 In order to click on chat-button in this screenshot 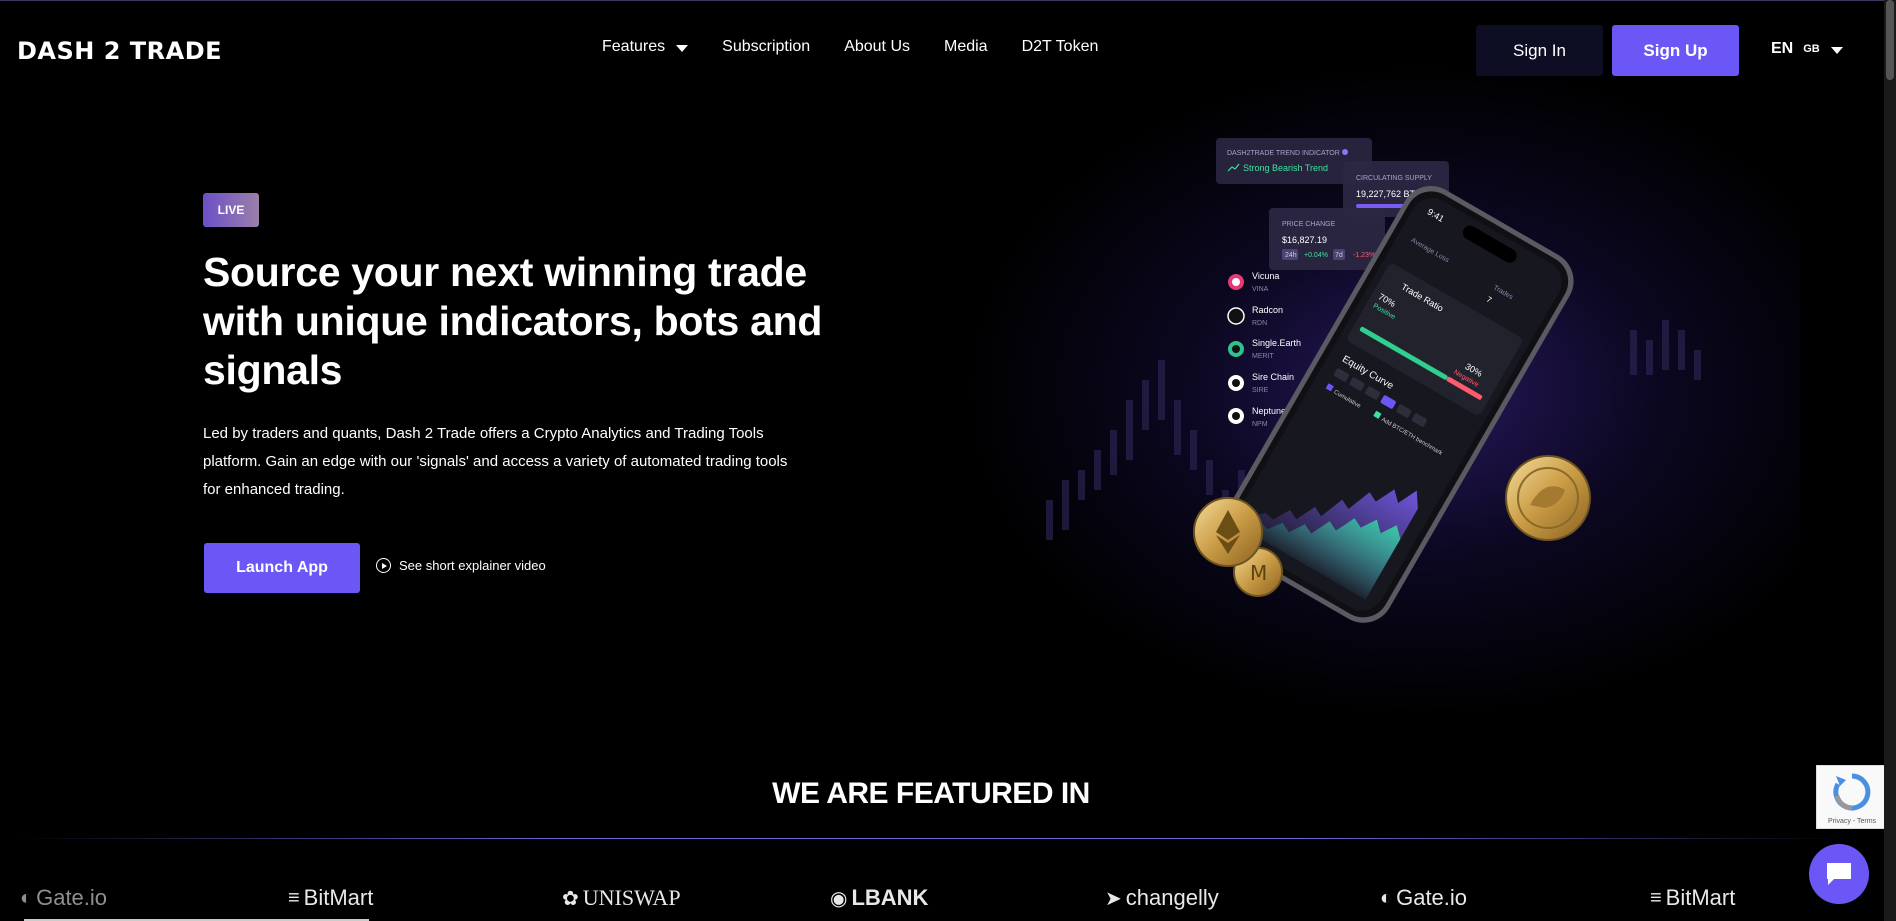, I will do `click(1839, 874)`.